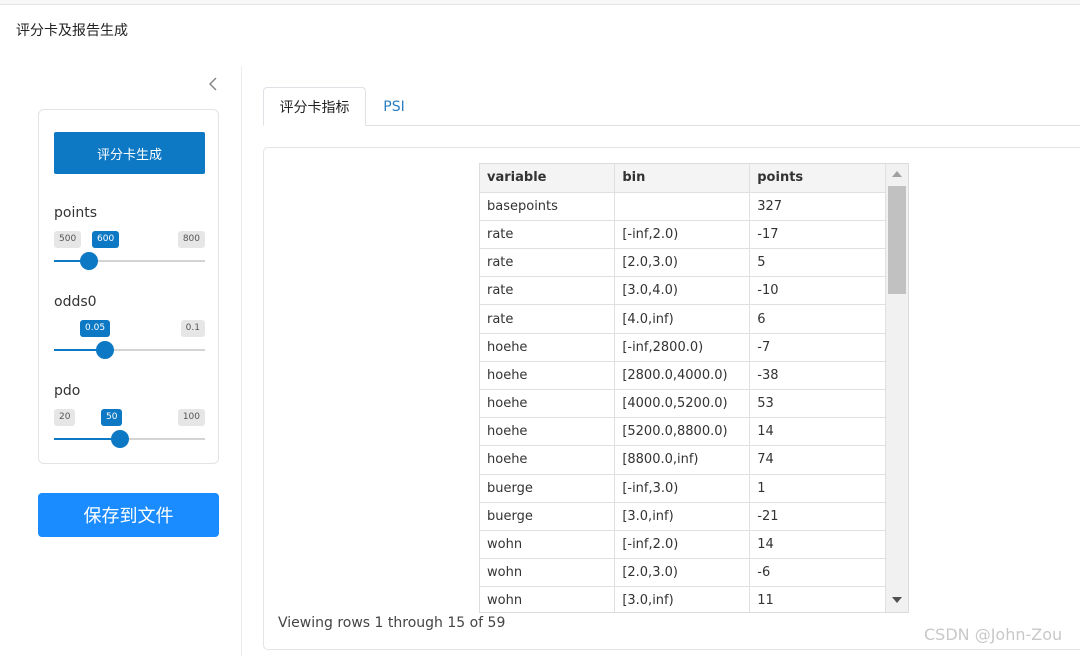 This screenshot has width=1080, height=656. Describe the element at coordinates (128, 515) in the screenshot. I see `save-to-file-button: 保存到文件` at that location.